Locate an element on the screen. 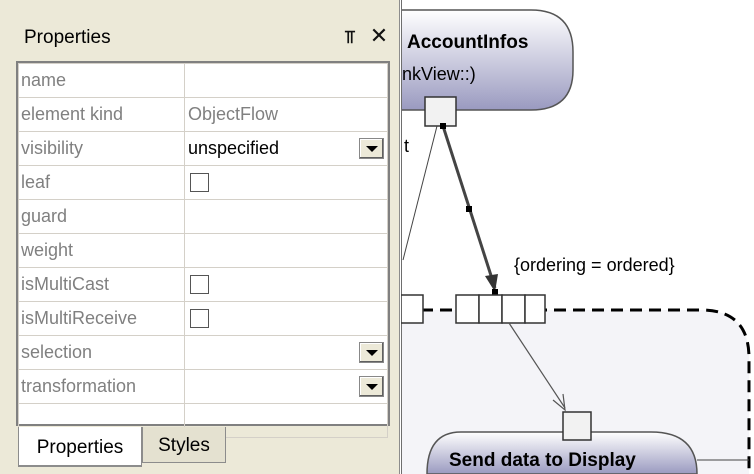 The width and height of the screenshot is (754, 474). edge-handle-start is located at coordinates (443, 126).